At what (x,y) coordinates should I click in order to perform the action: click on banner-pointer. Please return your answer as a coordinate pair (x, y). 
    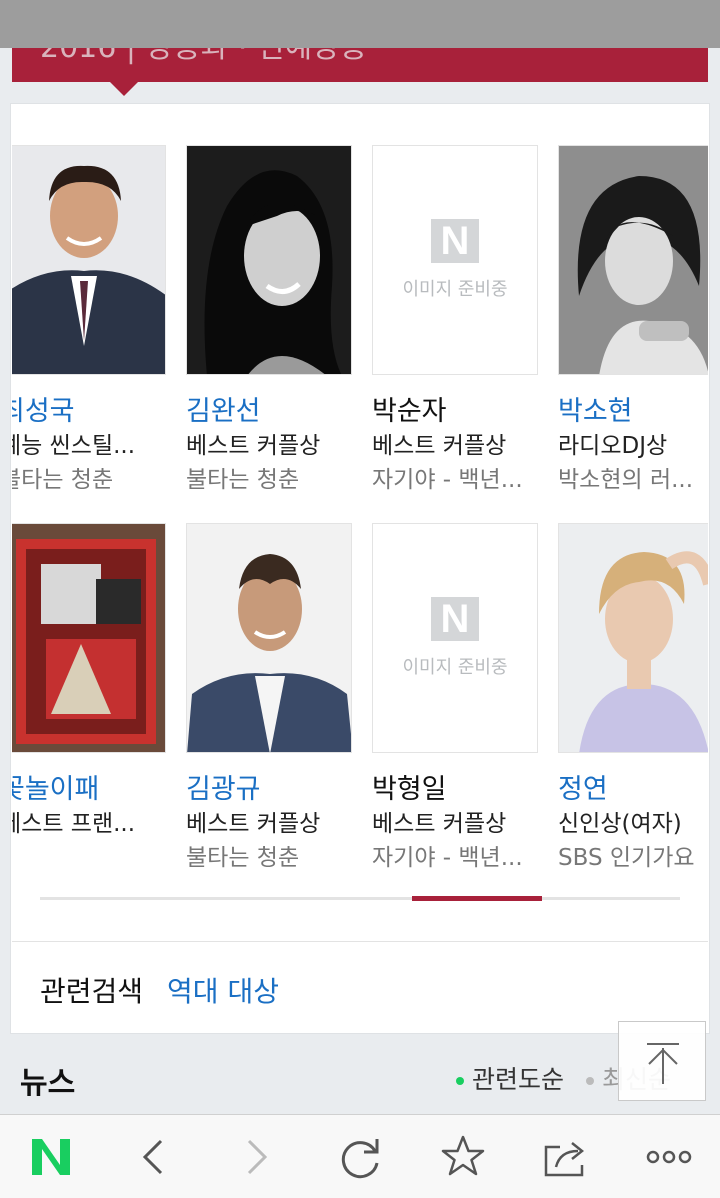
    Looking at the image, I should click on (124, 89).